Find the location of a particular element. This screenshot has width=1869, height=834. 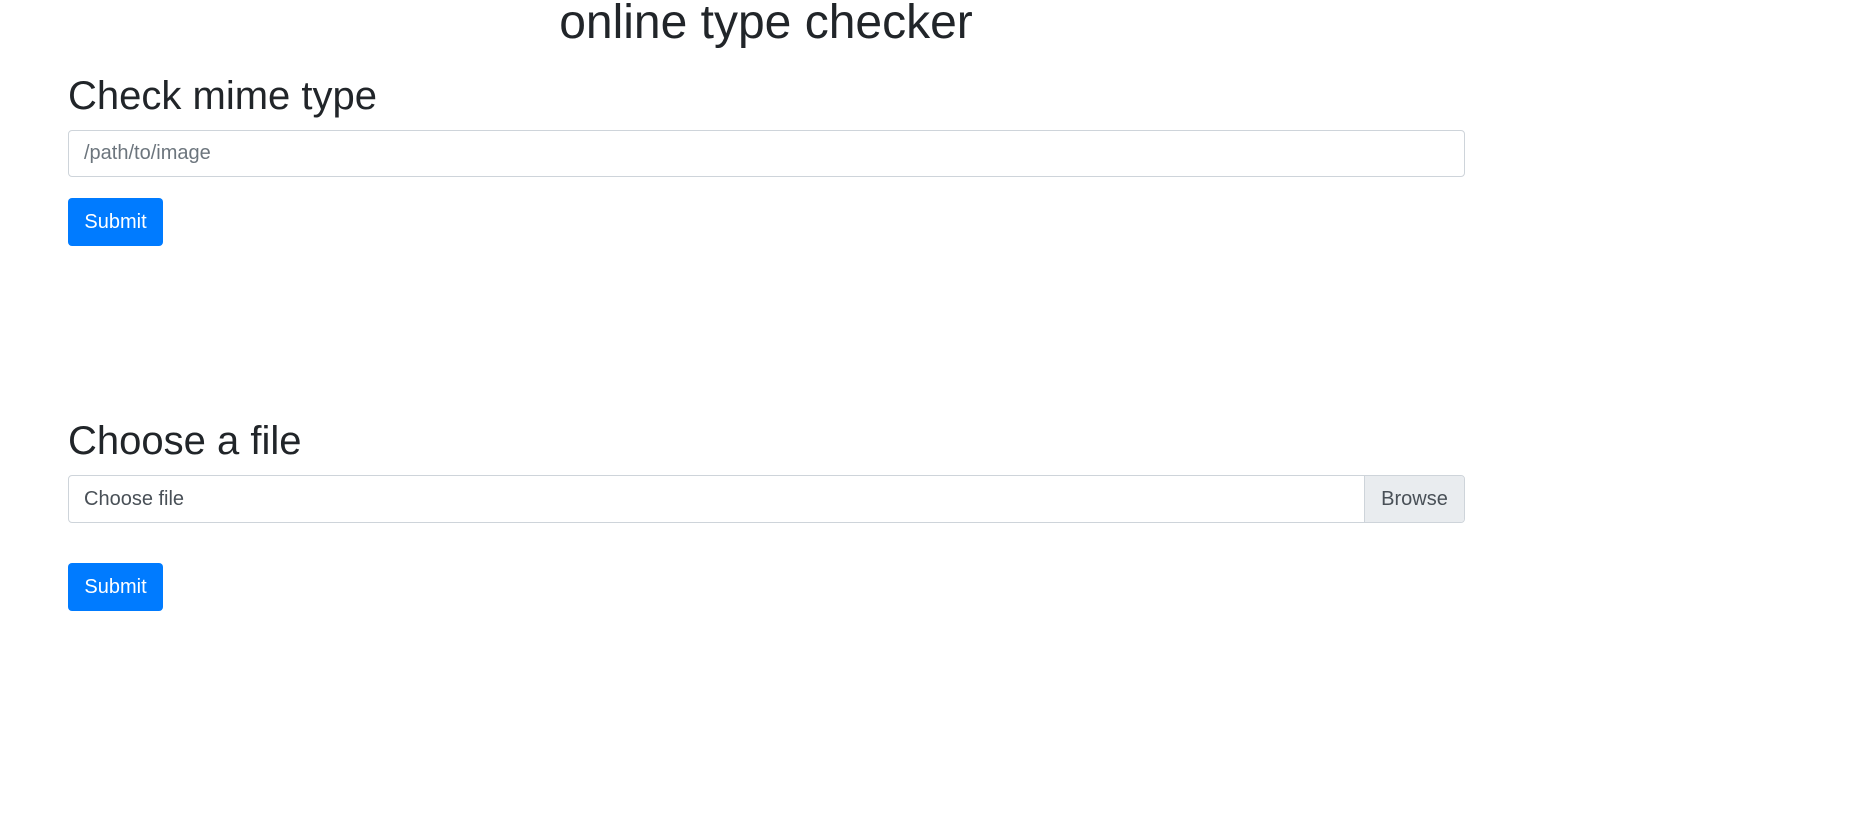

browse-button: Browse is located at coordinates (1414, 499).